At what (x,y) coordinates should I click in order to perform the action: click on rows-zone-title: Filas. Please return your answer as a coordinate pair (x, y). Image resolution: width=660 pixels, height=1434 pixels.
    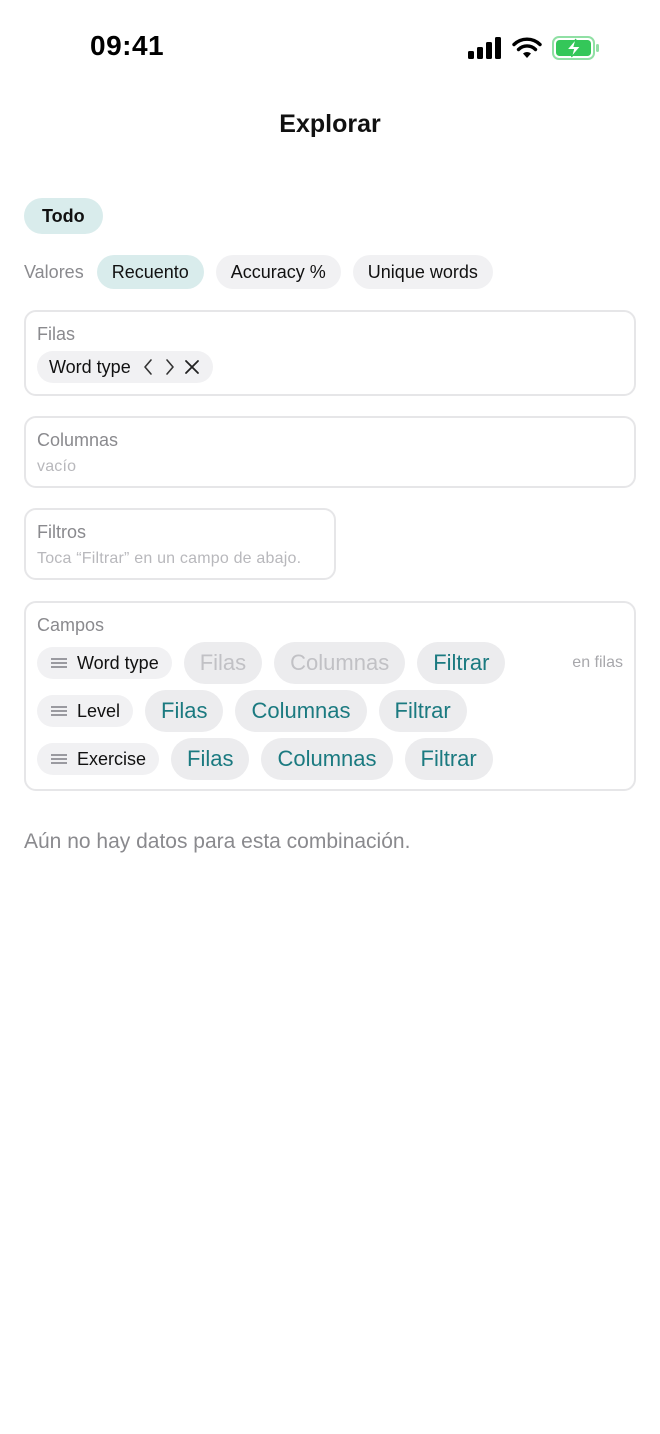
    Looking at the image, I should click on (56, 334).